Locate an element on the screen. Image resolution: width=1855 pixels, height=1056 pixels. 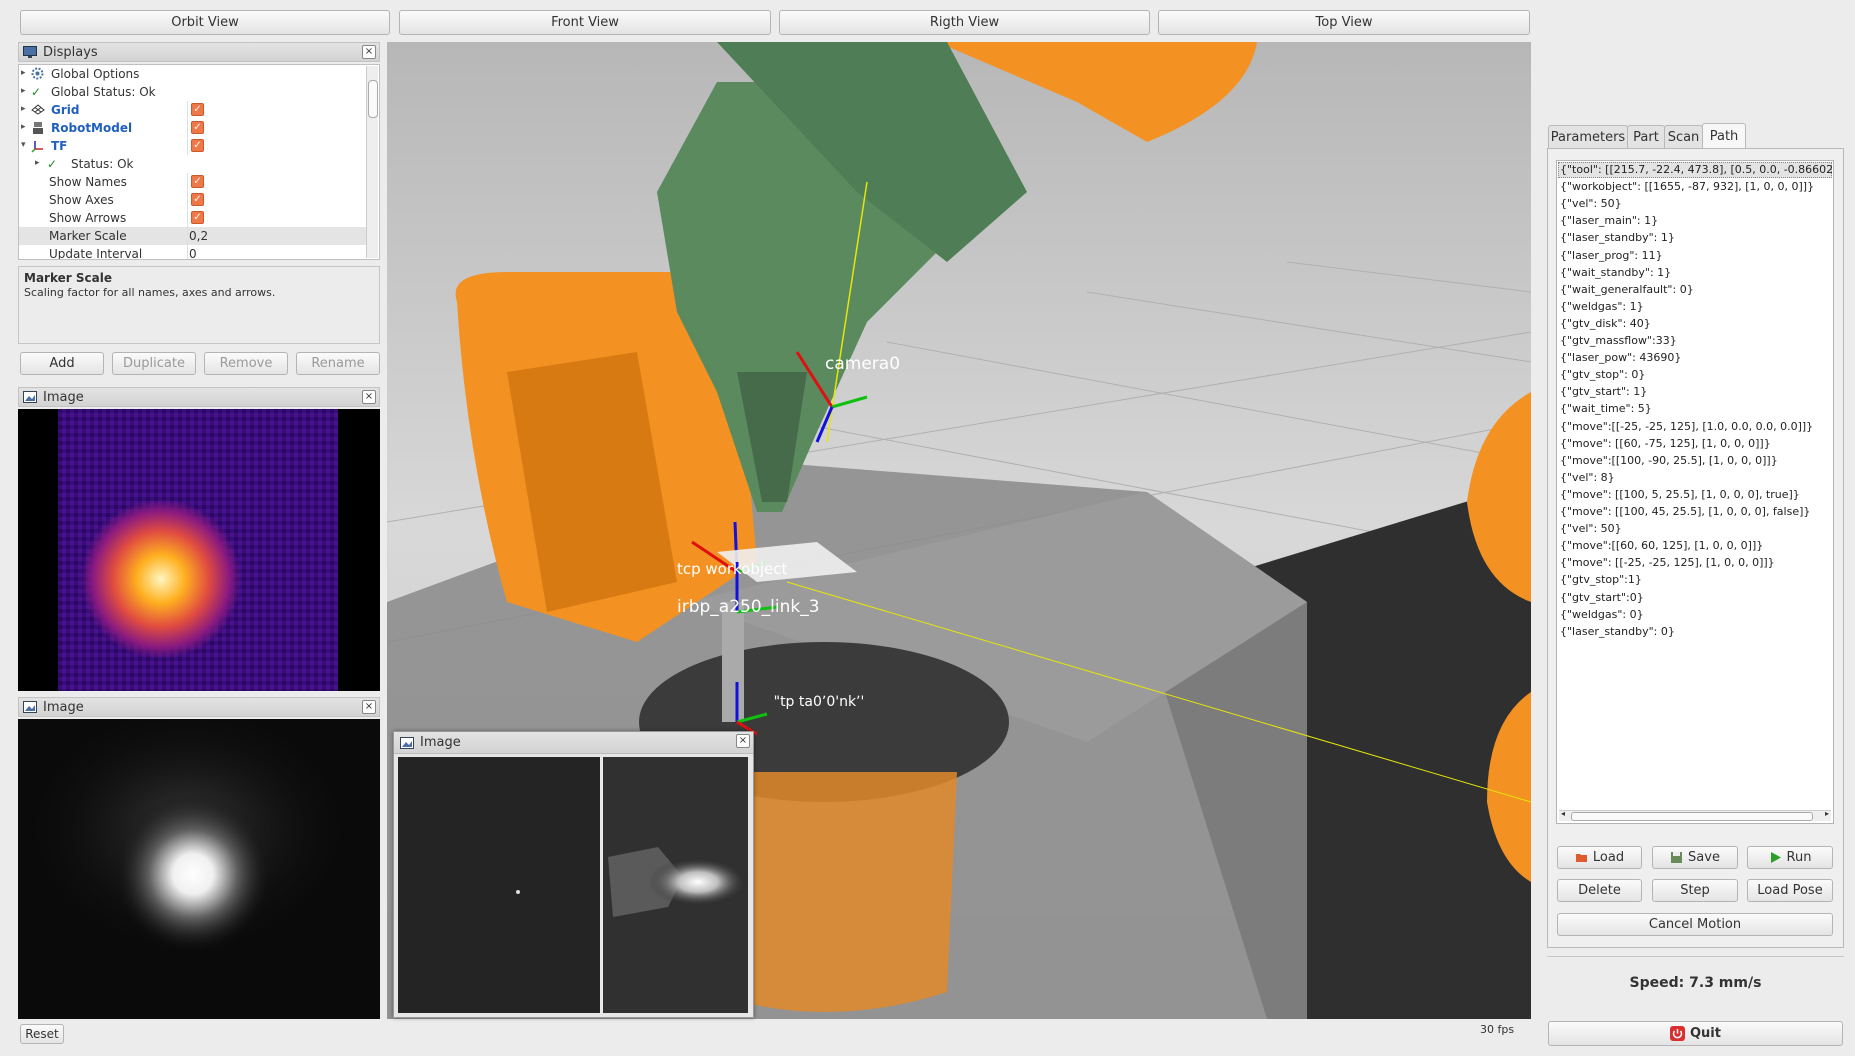
tab-label: Scan is located at coordinates (1683, 137).